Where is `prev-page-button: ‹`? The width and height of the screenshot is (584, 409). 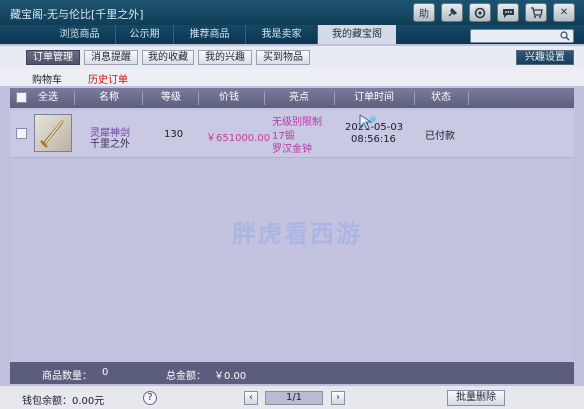 prev-page-button: ‹ is located at coordinates (251, 398).